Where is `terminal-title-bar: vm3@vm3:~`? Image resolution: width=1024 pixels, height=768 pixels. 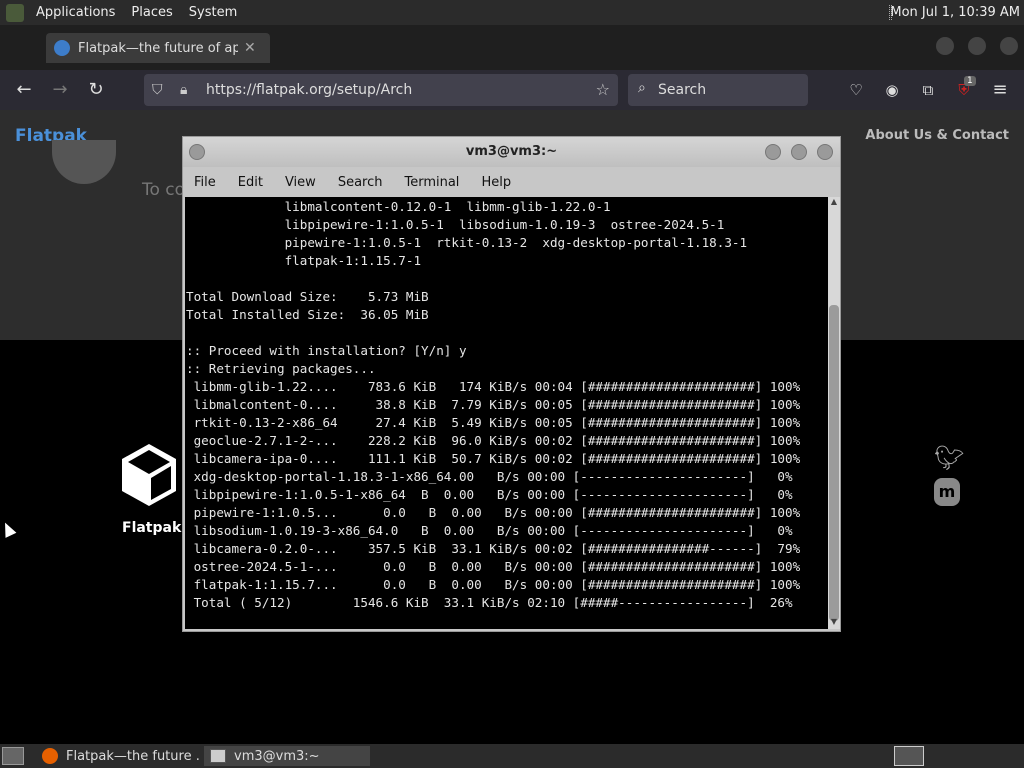 terminal-title-bar: vm3@vm3:~ is located at coordinates (511, 152).